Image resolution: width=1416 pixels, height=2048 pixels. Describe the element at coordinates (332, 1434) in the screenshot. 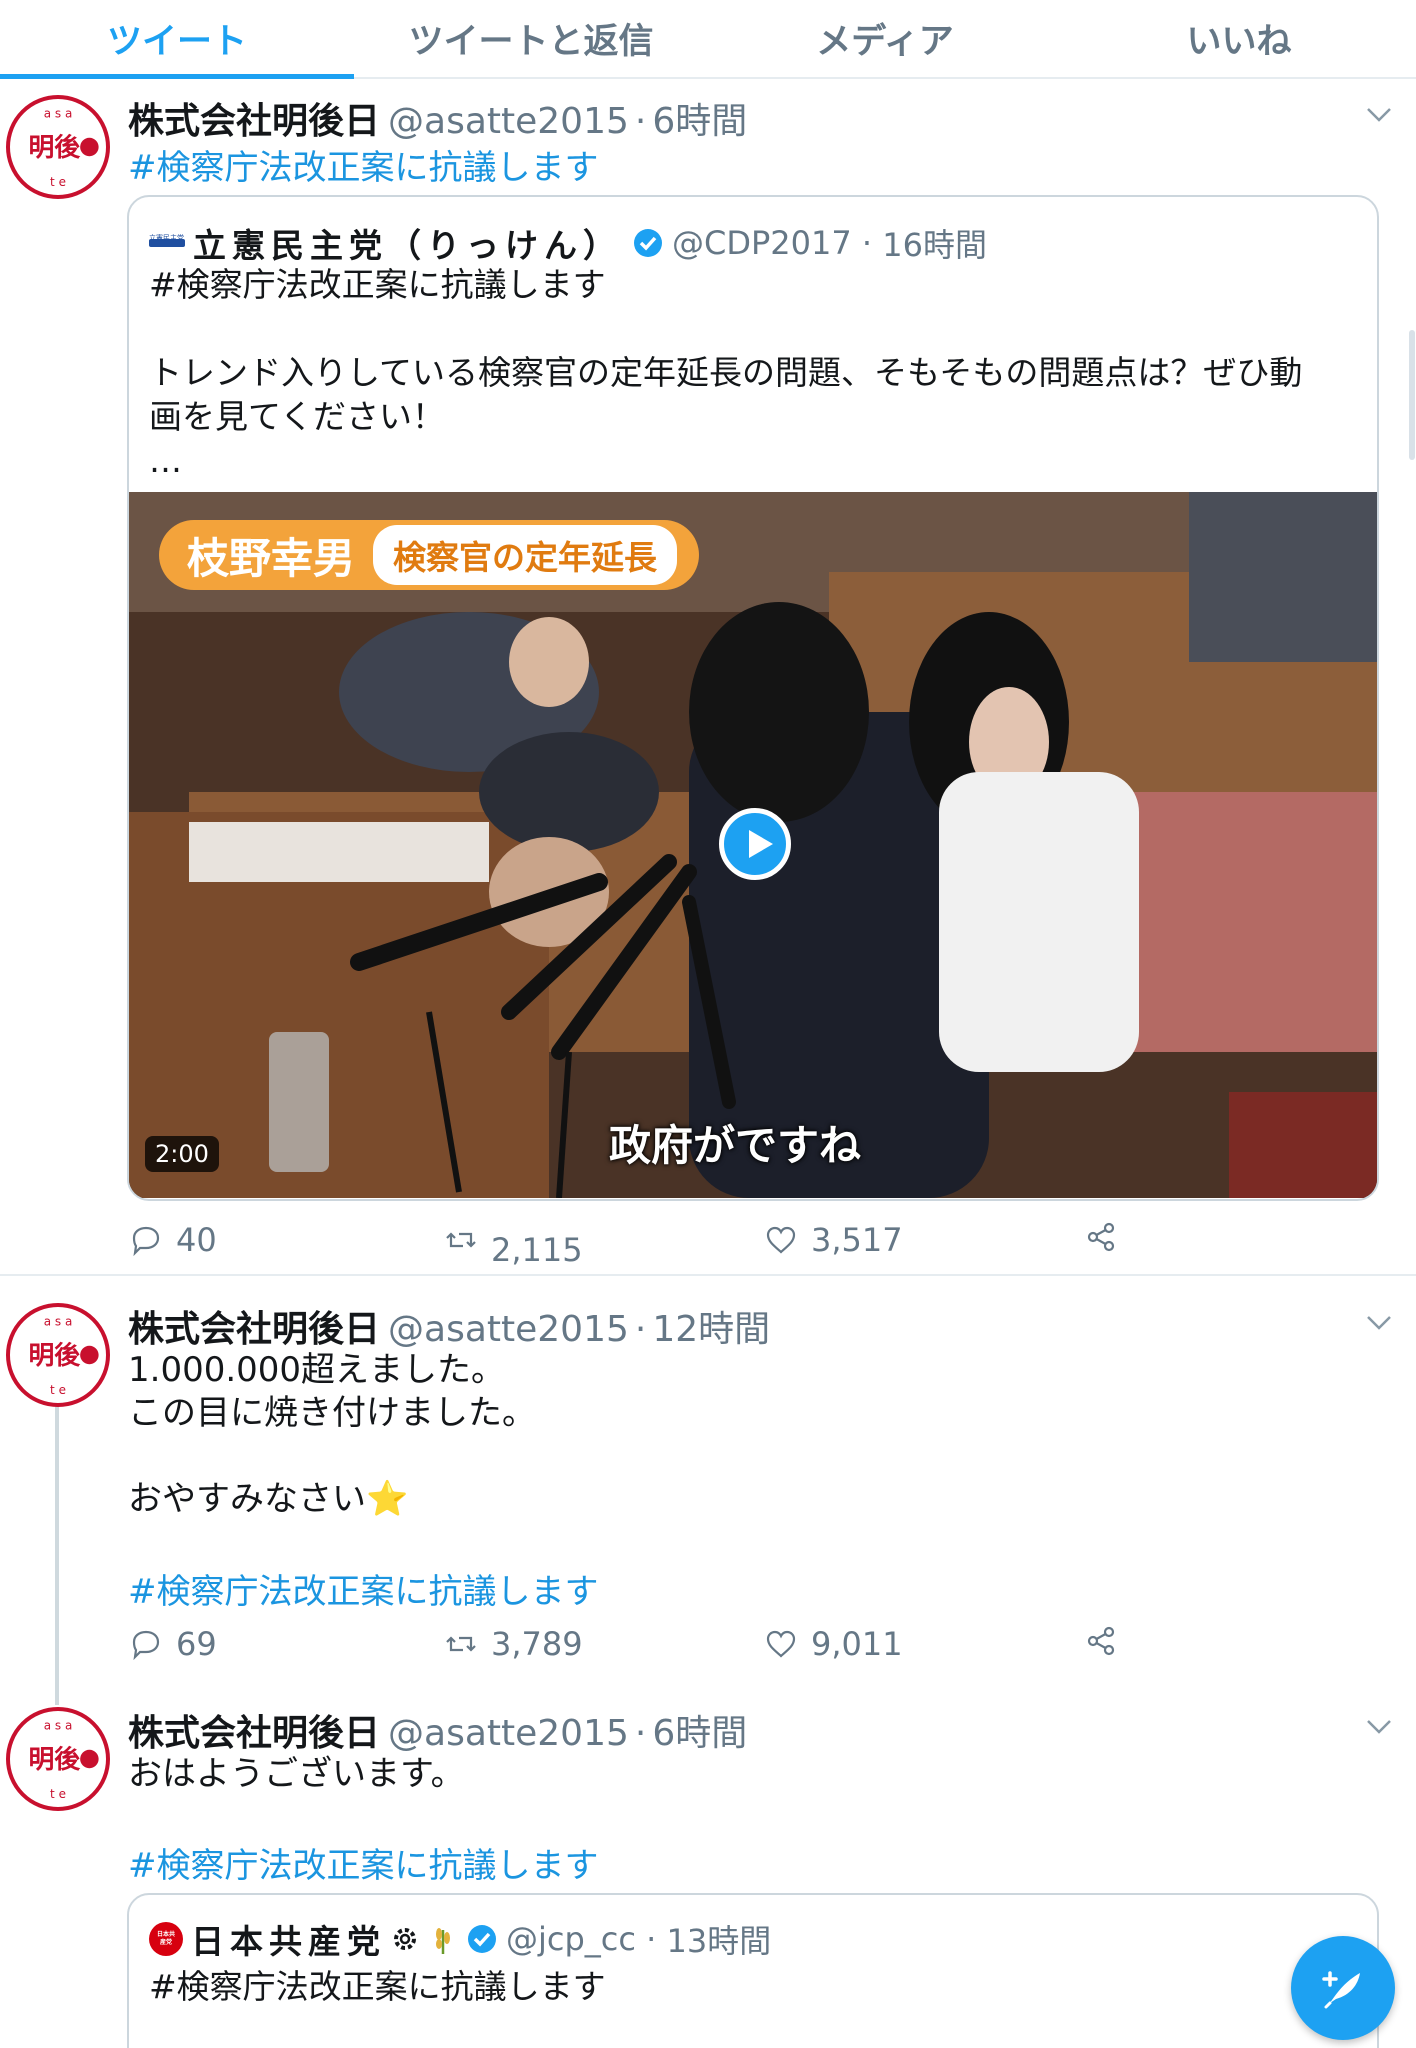

I see `tweet-text: 1.000.000超えました。 この目に焼き付けました。 おやすみなさい⭐` at that location.